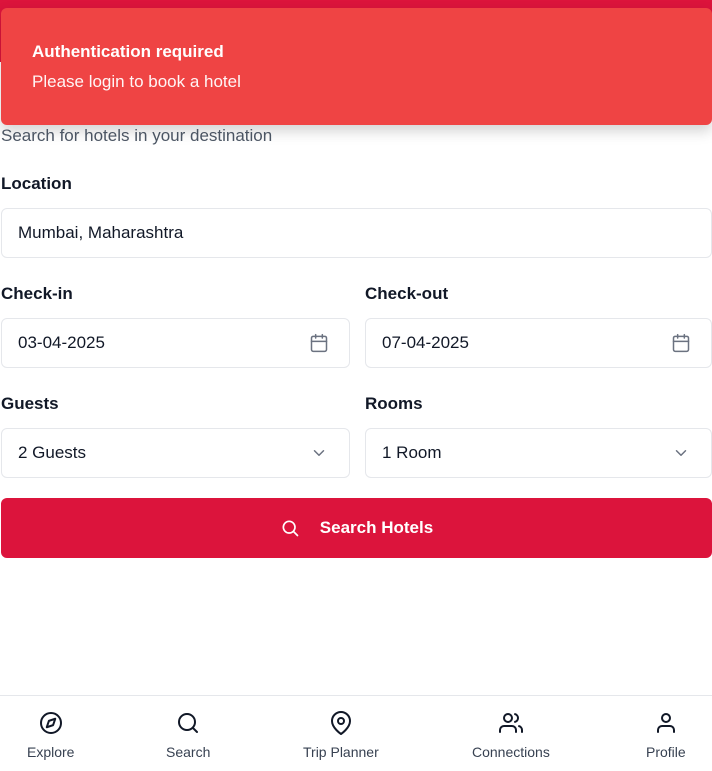 Image resolution: width=712 pixels, height=771 pixels. I want to click on nav-item-connections: Connections, so click(511, 735).